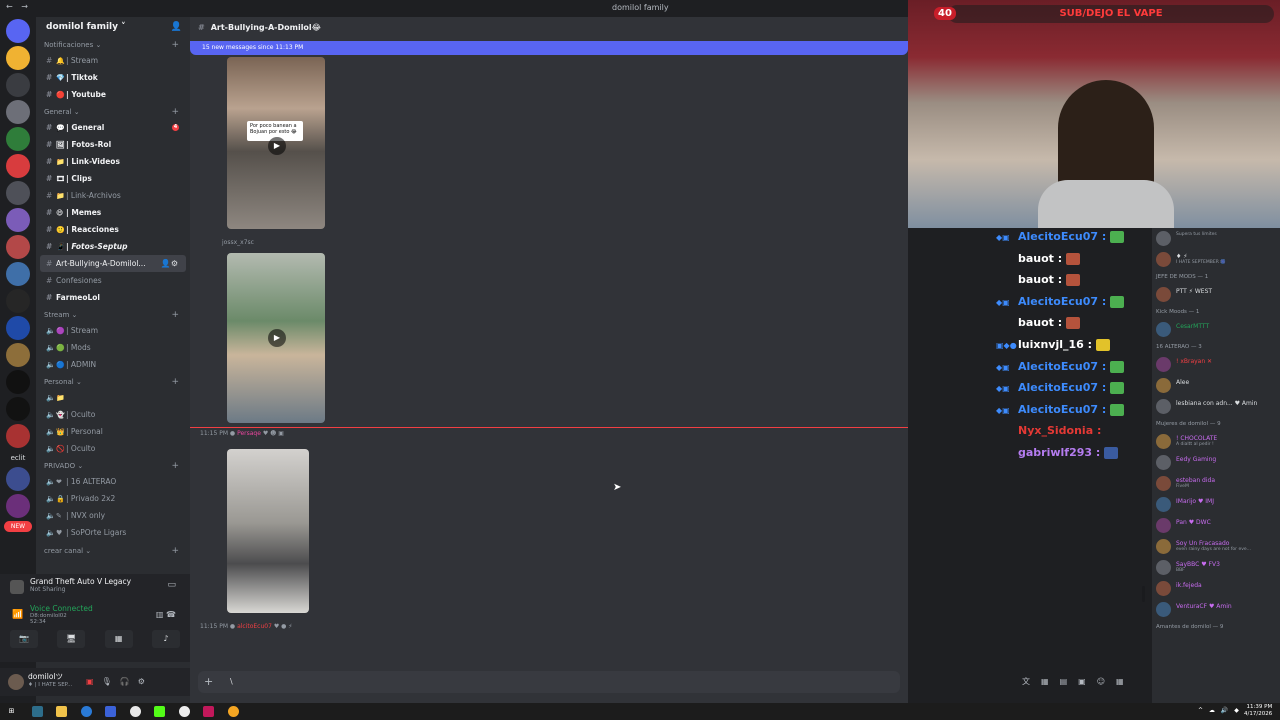 Image resolution: width=1280 pixels, height=720 pixels. What do you see at coordinates (1216, 238) in the screenshot?
I see `member-item: Supera tus límites` at bounding box center [1216, 238].